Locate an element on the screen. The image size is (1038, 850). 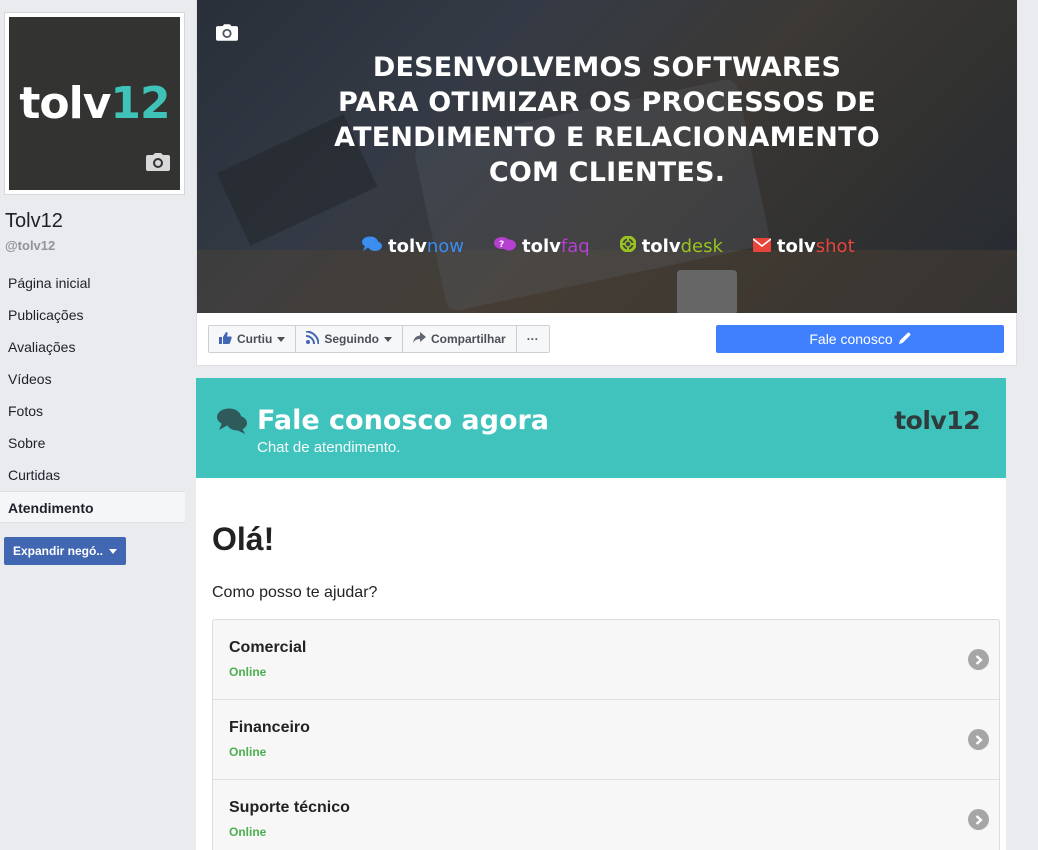
department-item: Financeiro Online is located at coordinates (606, 740).